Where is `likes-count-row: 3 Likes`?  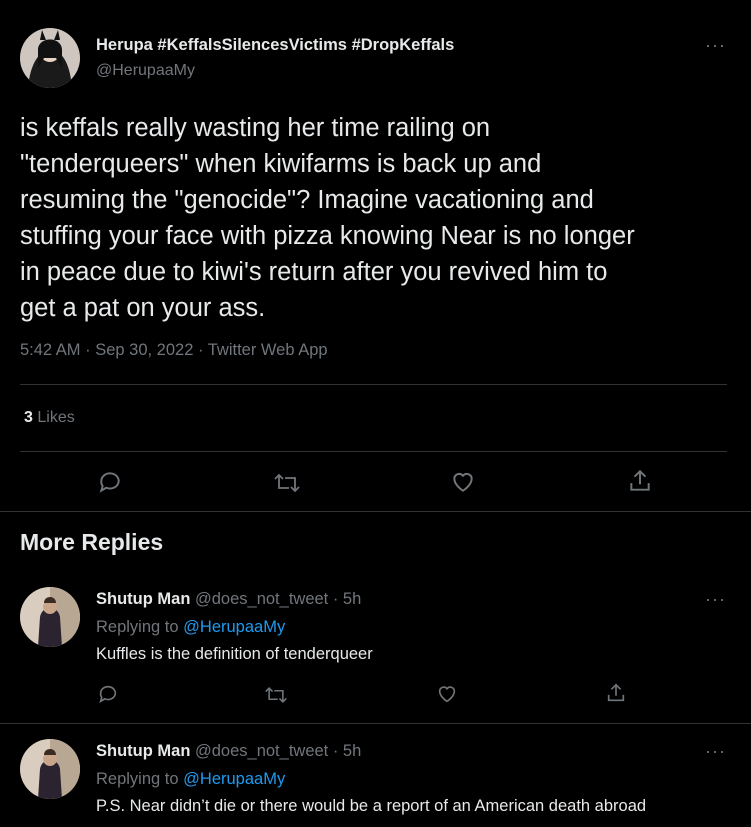 likes-count-row: 3 Likes is located at coordinates (49, 418).